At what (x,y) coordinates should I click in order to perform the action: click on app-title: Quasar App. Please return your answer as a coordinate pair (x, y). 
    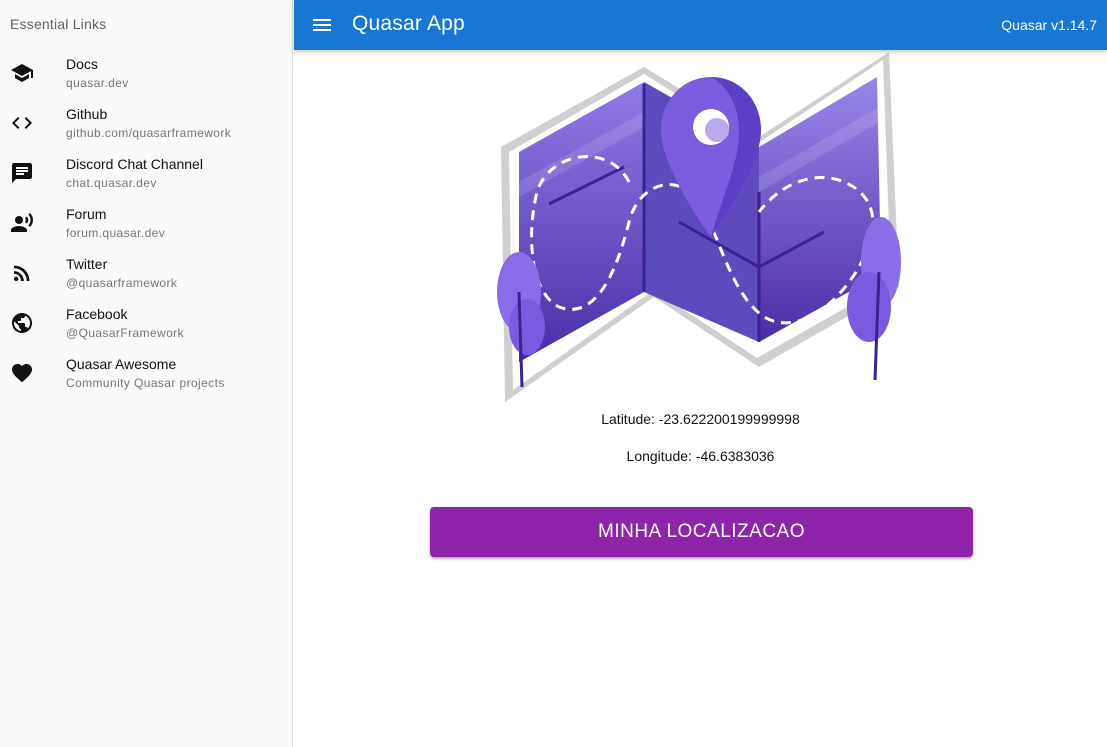
    Looking at the image, I should click on (408, 23).